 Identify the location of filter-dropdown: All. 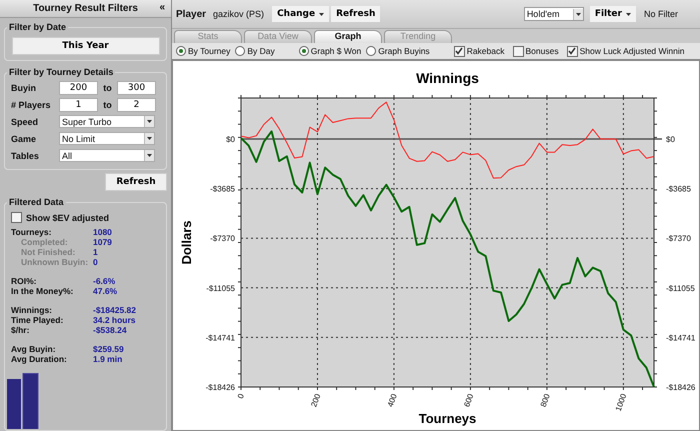
(107, 155).